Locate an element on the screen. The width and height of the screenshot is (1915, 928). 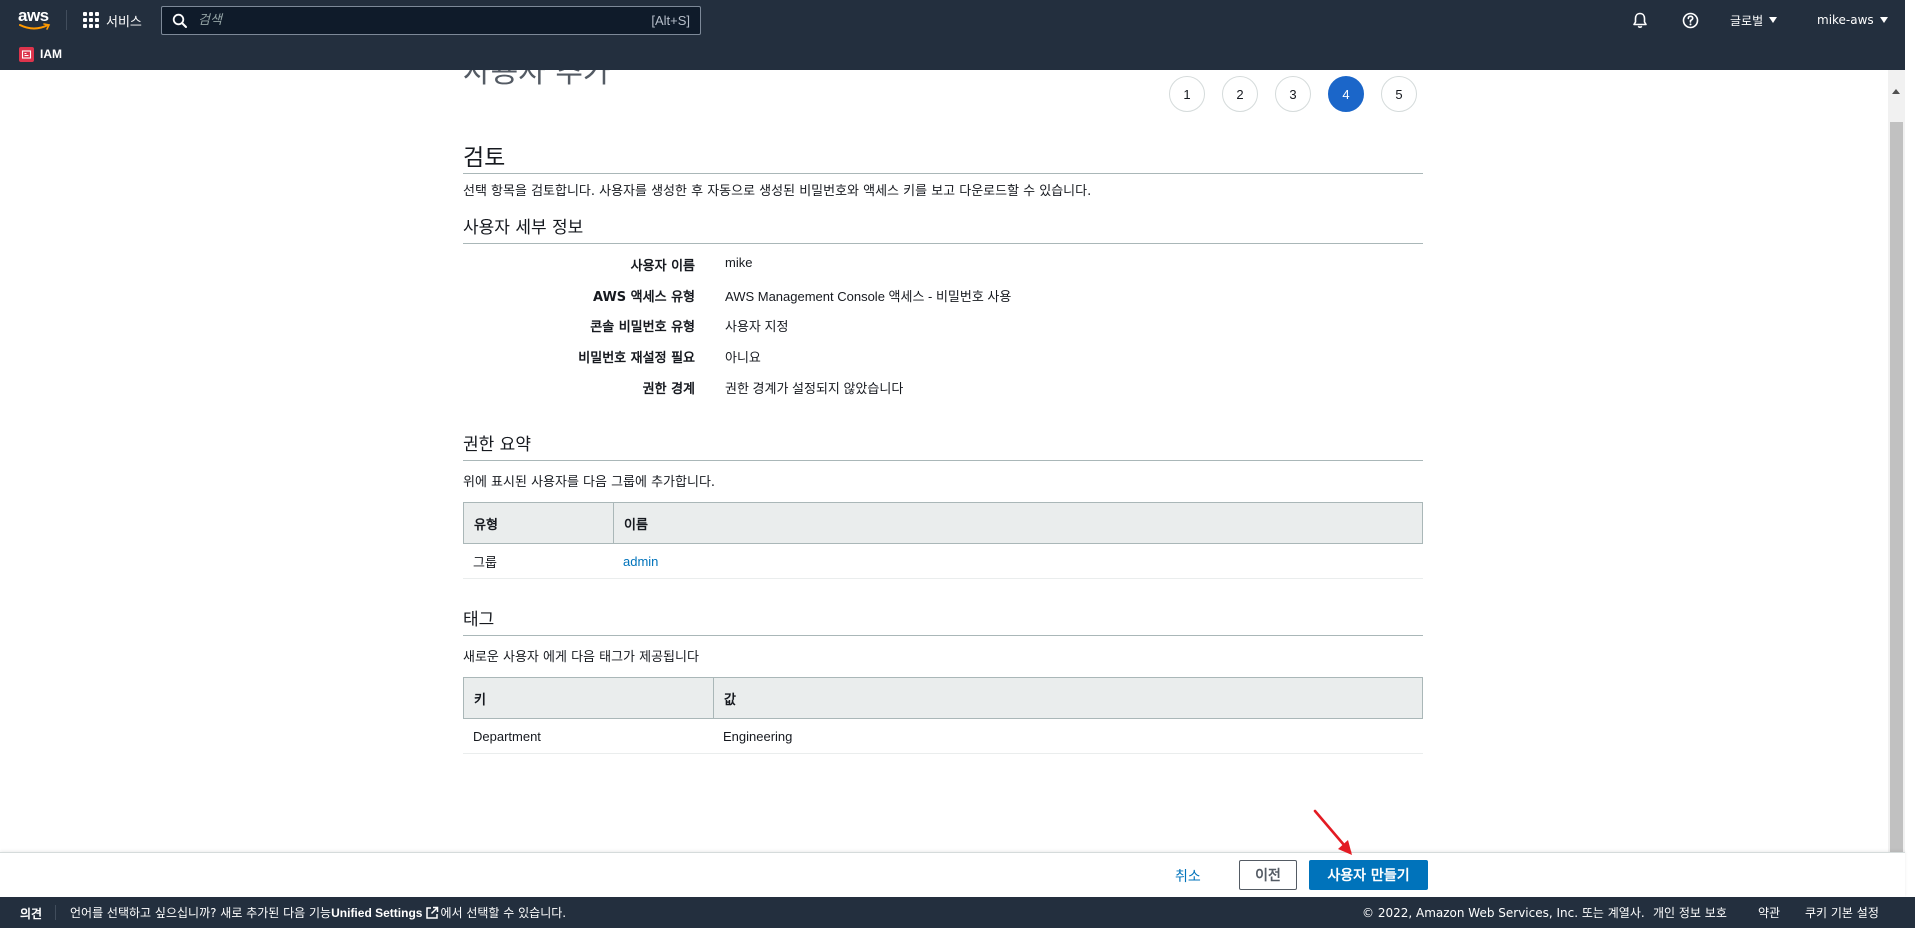
tags-description: 새로운 사용자 에게 다음 태그가 제공됩니다 is located at coordinates (581, 657).